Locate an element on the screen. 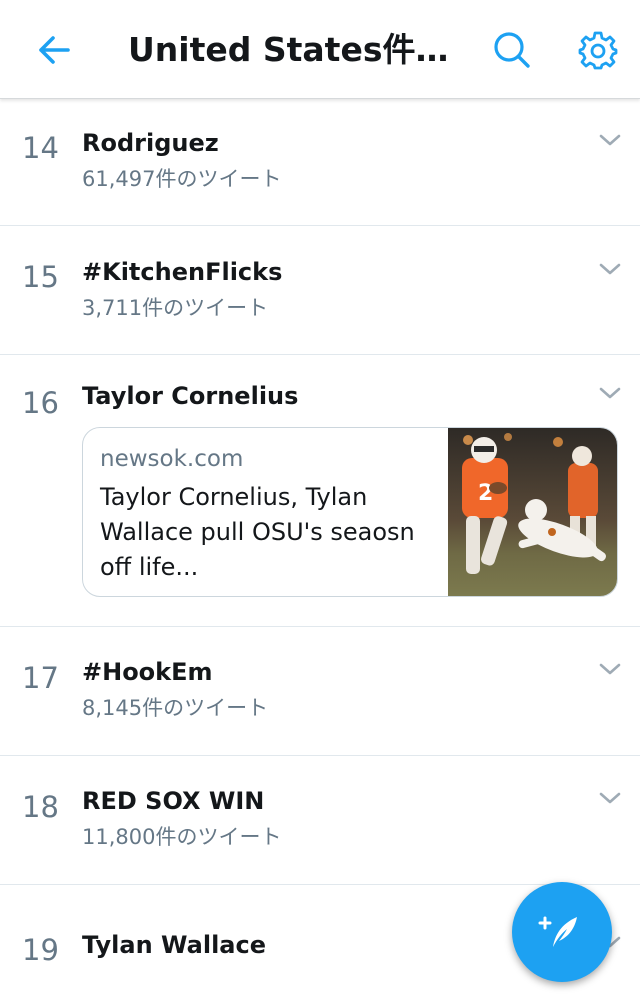 The height and width of the screenshot is (1007, 640). trend-rank: 14 is located at coordinates (40, 148).